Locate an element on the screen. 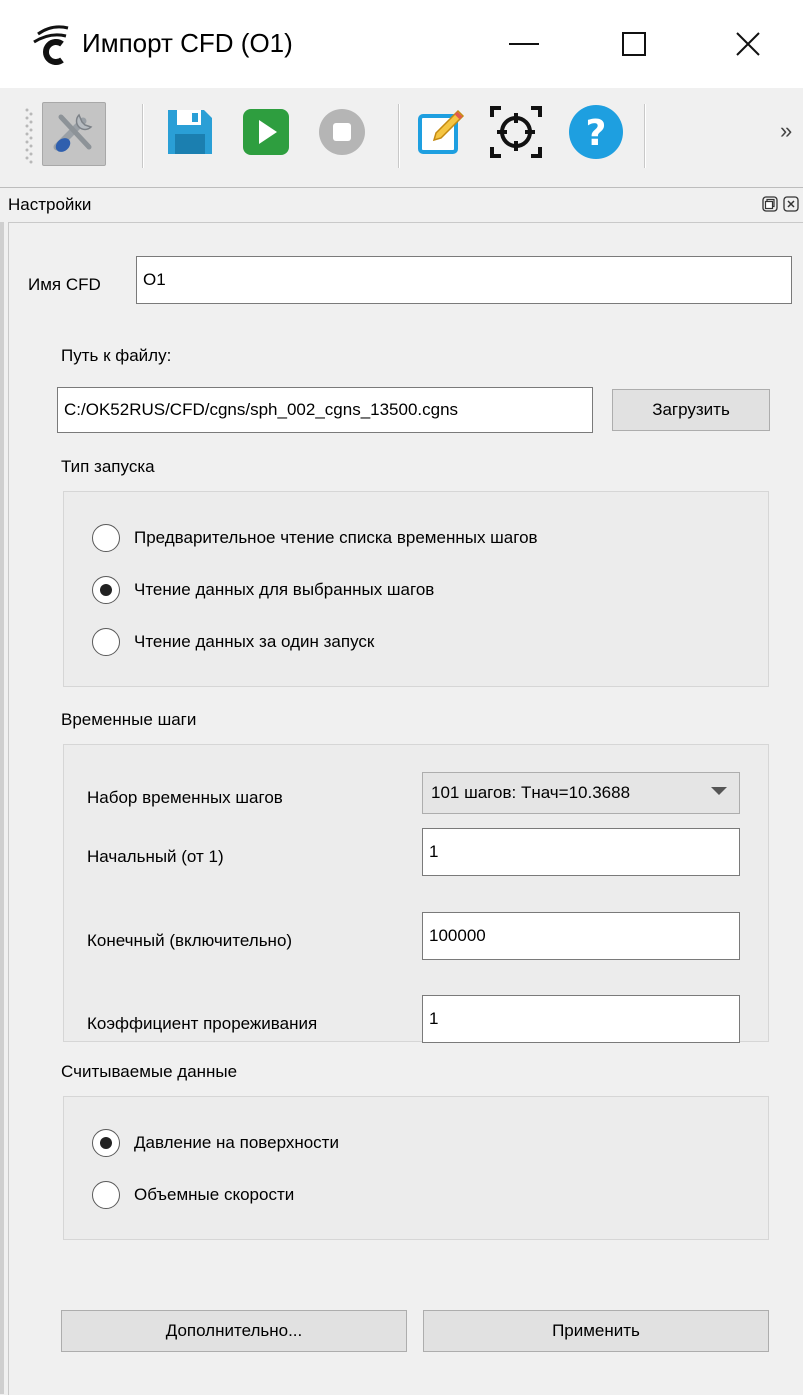 This screenshot has width=803, height=1395. focus-target-icon is located at coordinates (516, 134).